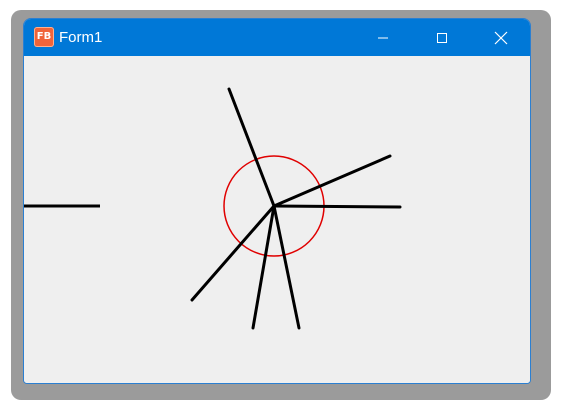 This screenshot has width=561, height=409. Describe the element at coordinates (81, 37) in the screenshot. I see `window-title: Form1` at that location.